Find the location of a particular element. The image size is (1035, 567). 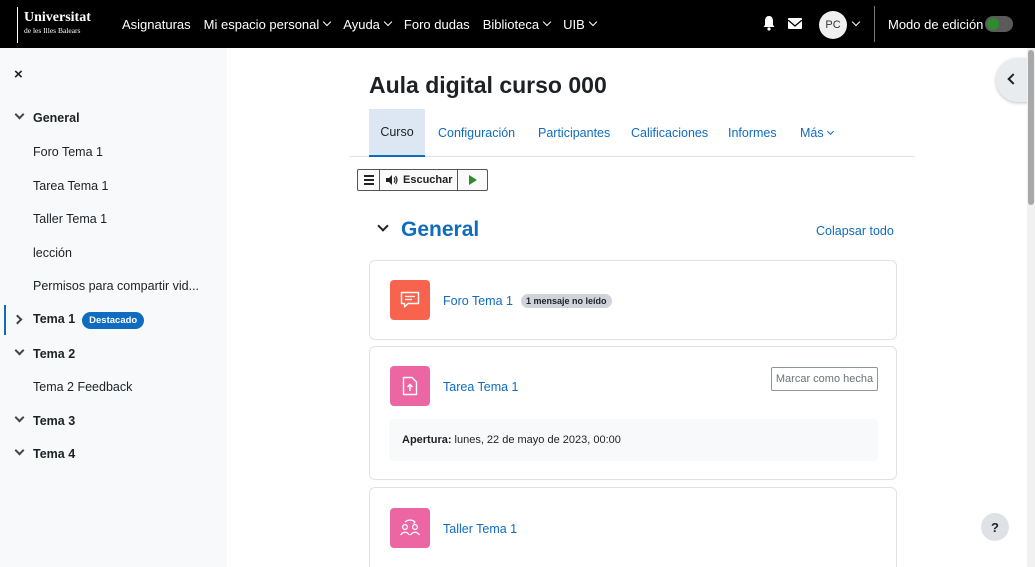

readspeaker-toolbar: Escuchar is located at coordinates (422, 180).